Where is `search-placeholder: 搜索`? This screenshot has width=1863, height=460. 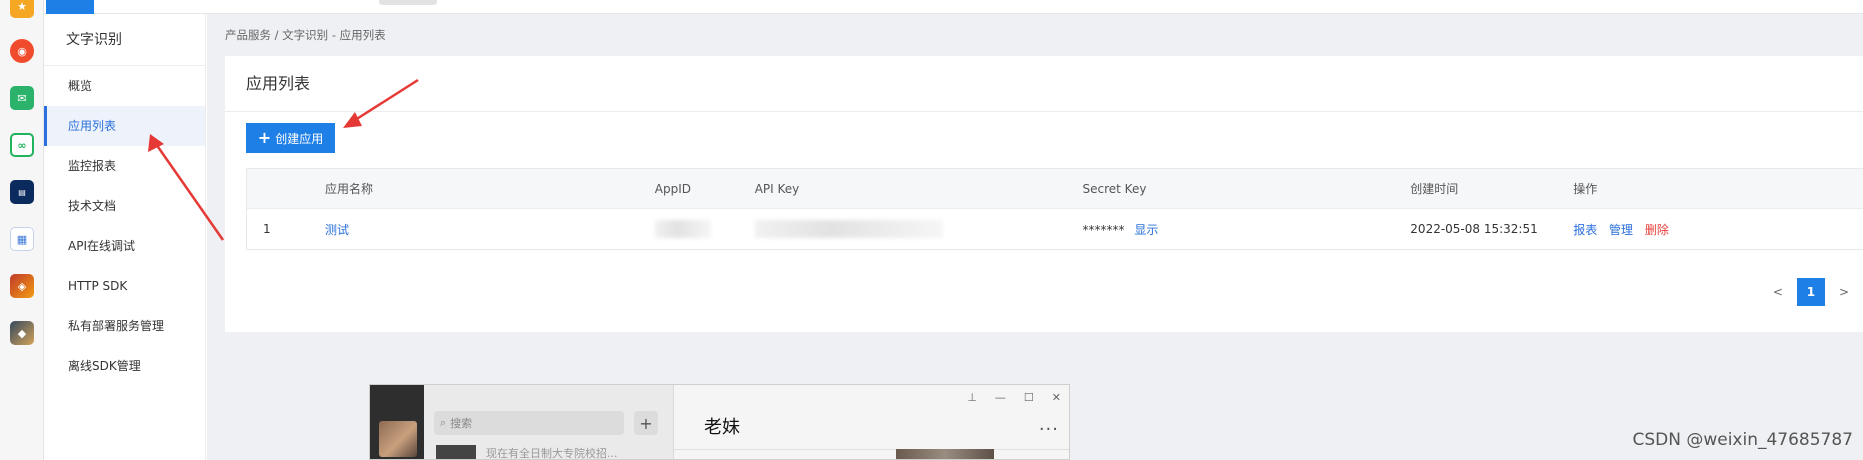
search-placeholder: 搜索 is located at coordinates (461, 423).